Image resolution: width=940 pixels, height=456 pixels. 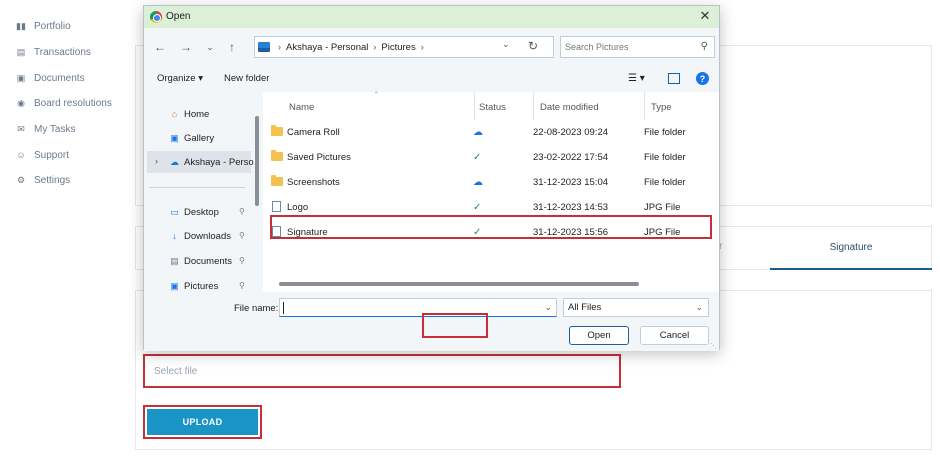 What do you see at coordinates (418, 307) in the screenshot?
I see `file-name-input: ⌄` at bounding box center [418, 307].